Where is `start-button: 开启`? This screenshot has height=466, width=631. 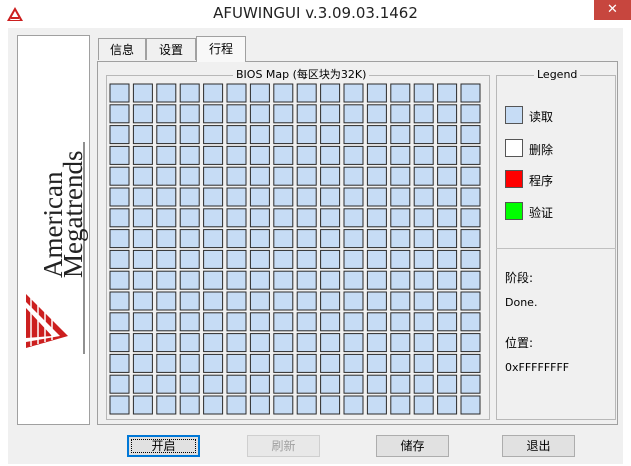
start-button: 开启 is located at coordinates (163, 446).